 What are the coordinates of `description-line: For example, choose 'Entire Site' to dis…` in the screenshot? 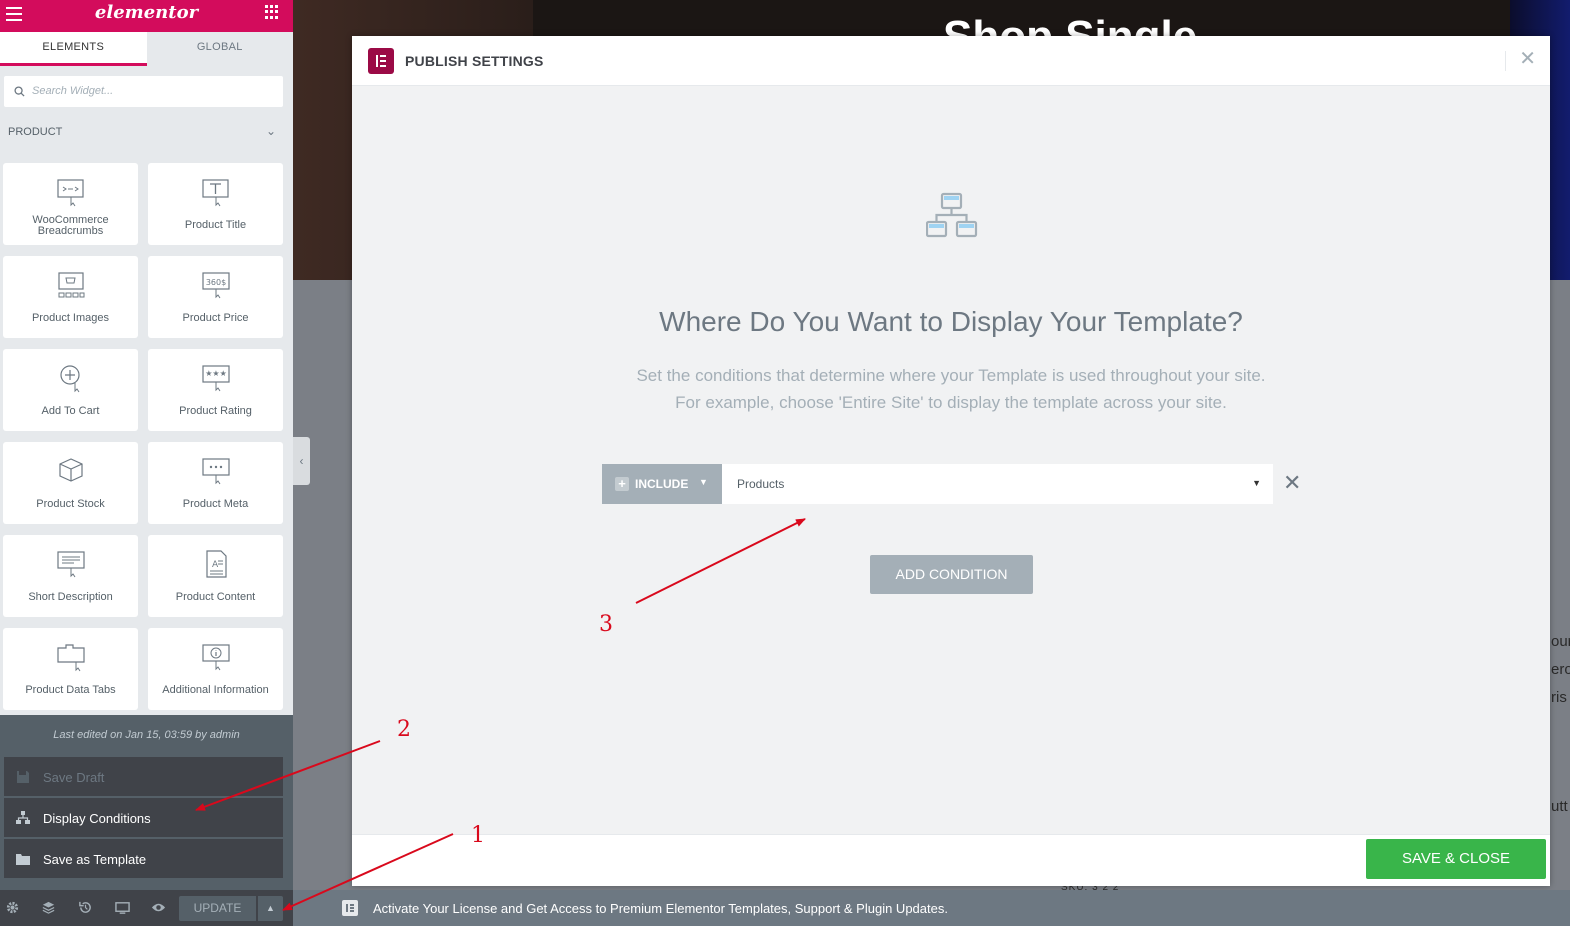 It's located at (951, 402).